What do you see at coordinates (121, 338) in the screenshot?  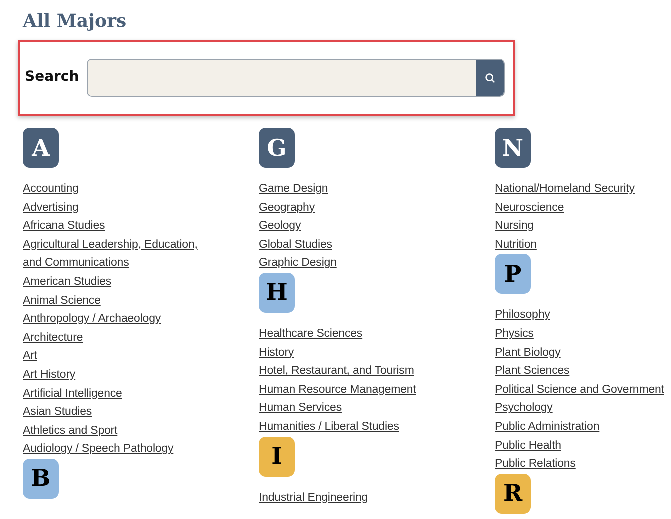 I see `major-link: Architecture` at bounding box center [121, 338].